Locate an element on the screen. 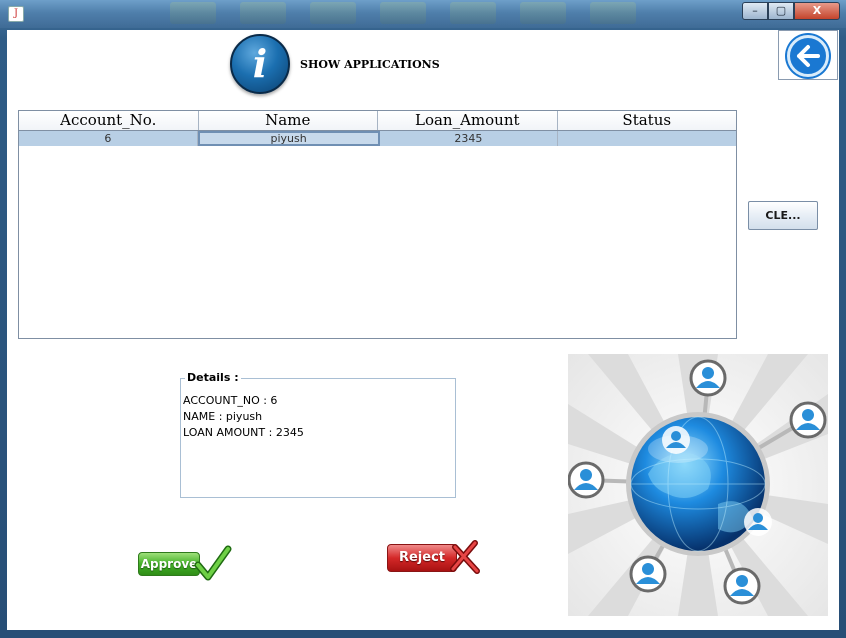 This screenshot has height=638, width=846. info-icon: i is located at coordinates (260, 64).